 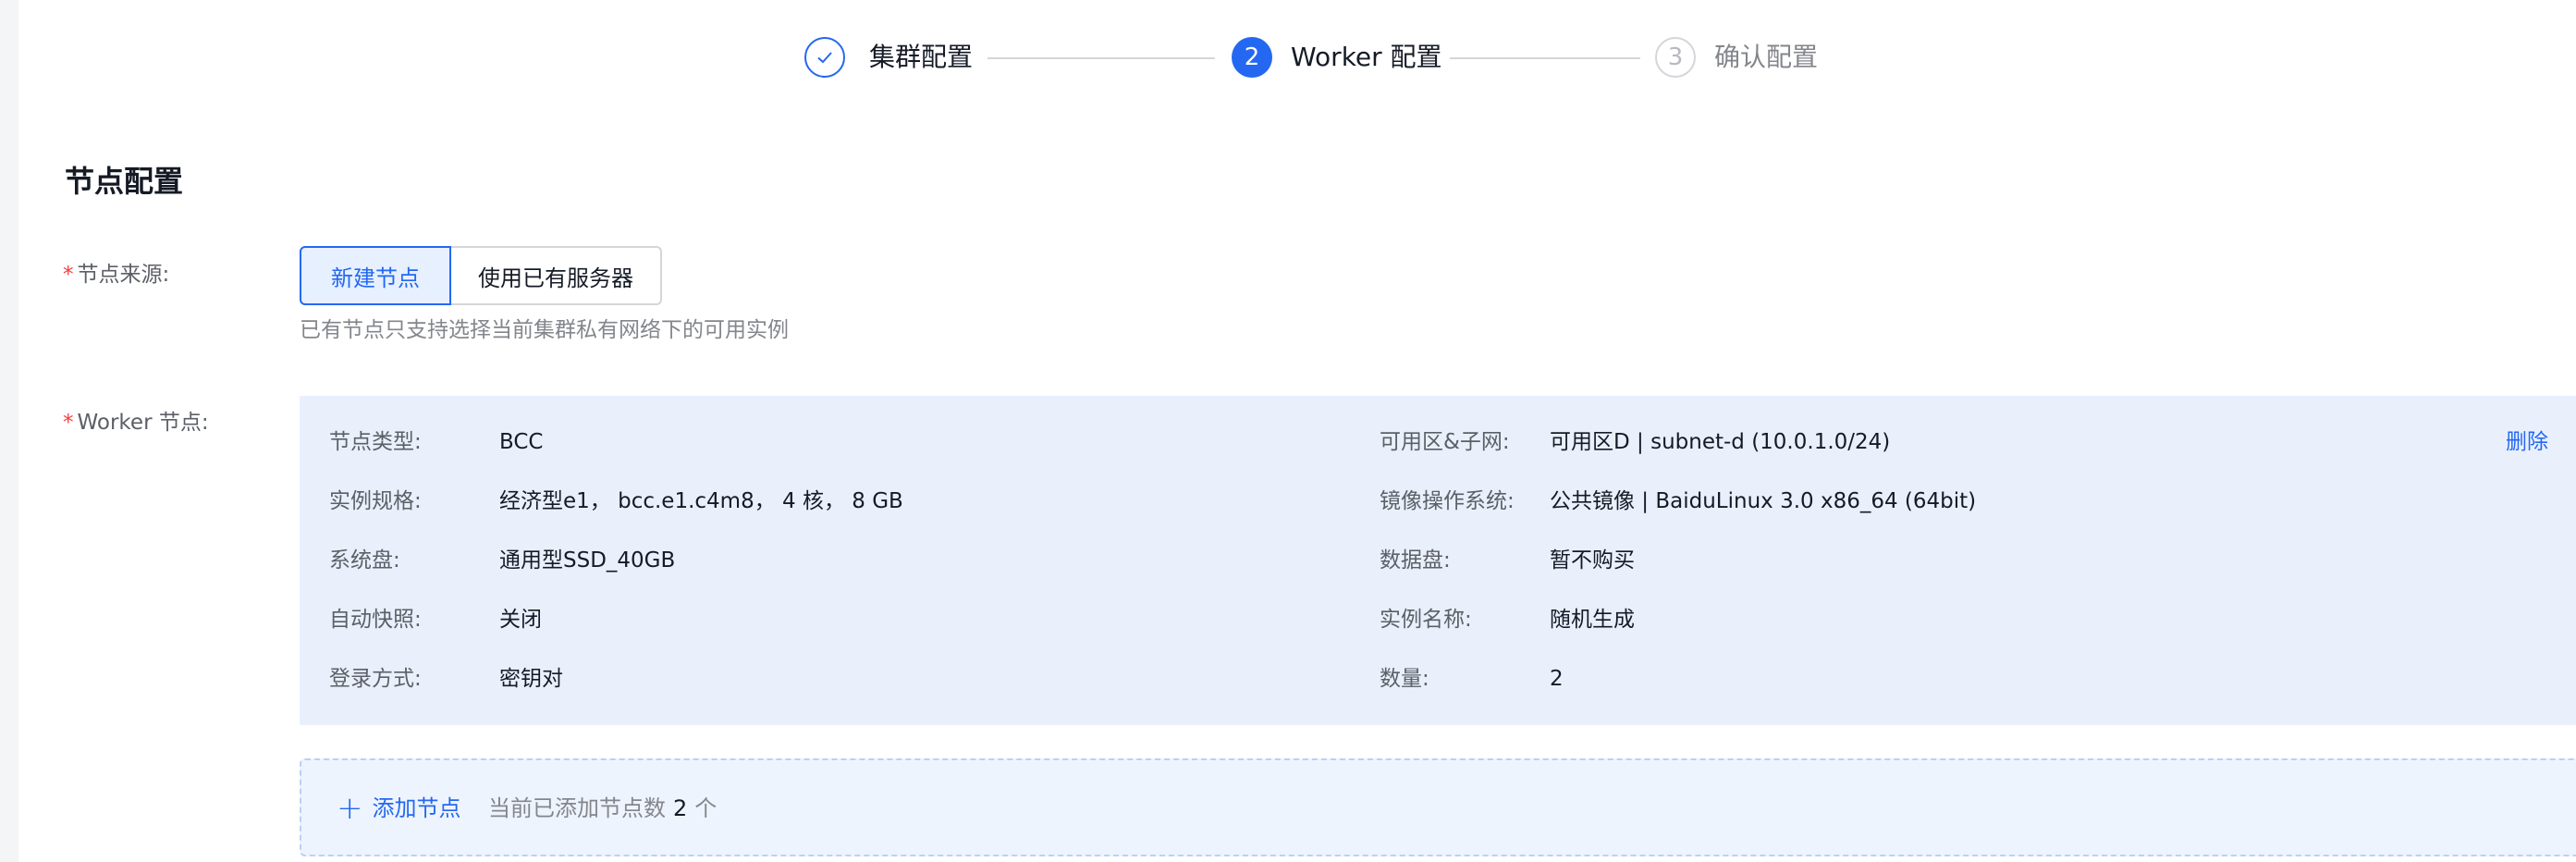 I want to click on spec-value: 可用区D | subnet-d (10.0.1.0/24), so click(x=1720, y=442).